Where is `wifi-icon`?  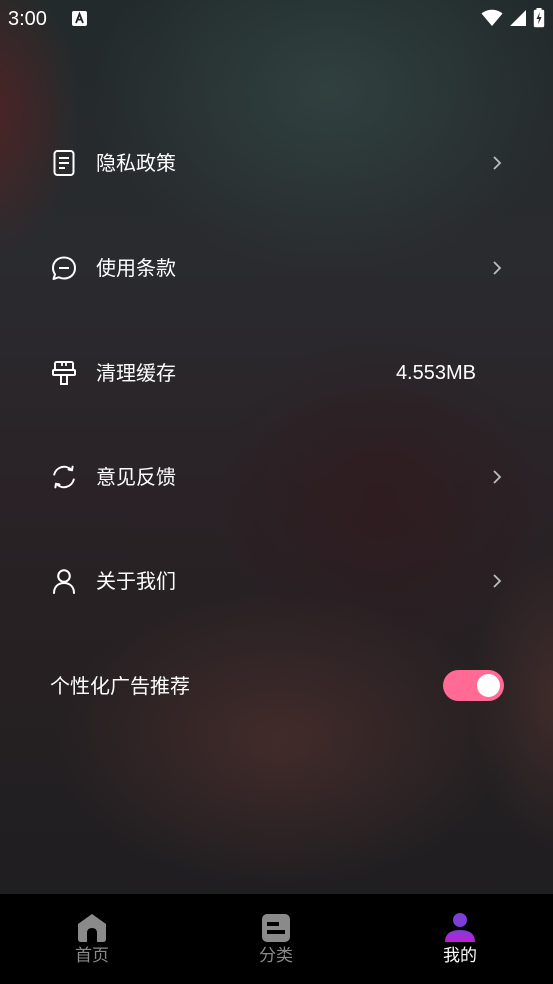
wifi-icon is located at coordinates (492, 17).